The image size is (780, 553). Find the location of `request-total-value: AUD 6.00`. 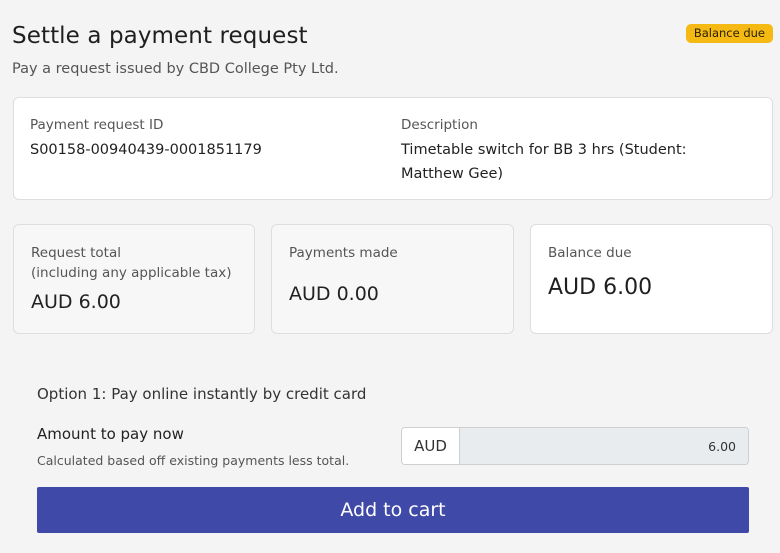

request-total-value: AUD 6.00 is located at coordinates (76, 302).